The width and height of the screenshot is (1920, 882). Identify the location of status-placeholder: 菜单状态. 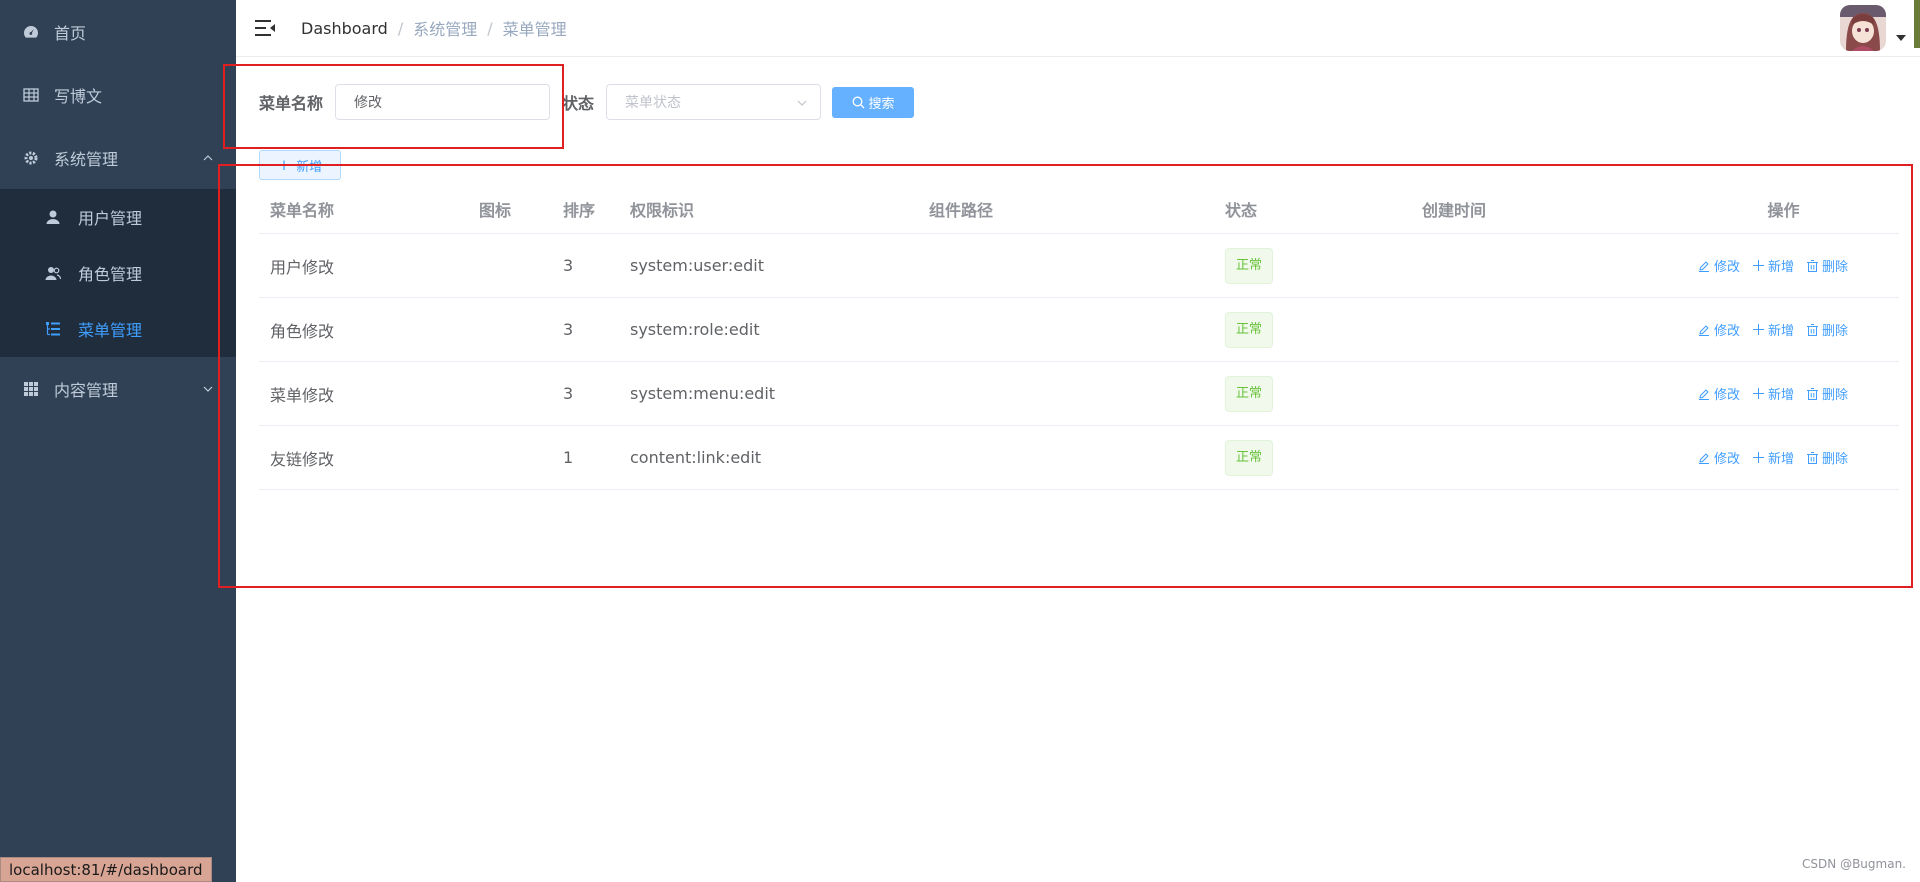
(653, 103).